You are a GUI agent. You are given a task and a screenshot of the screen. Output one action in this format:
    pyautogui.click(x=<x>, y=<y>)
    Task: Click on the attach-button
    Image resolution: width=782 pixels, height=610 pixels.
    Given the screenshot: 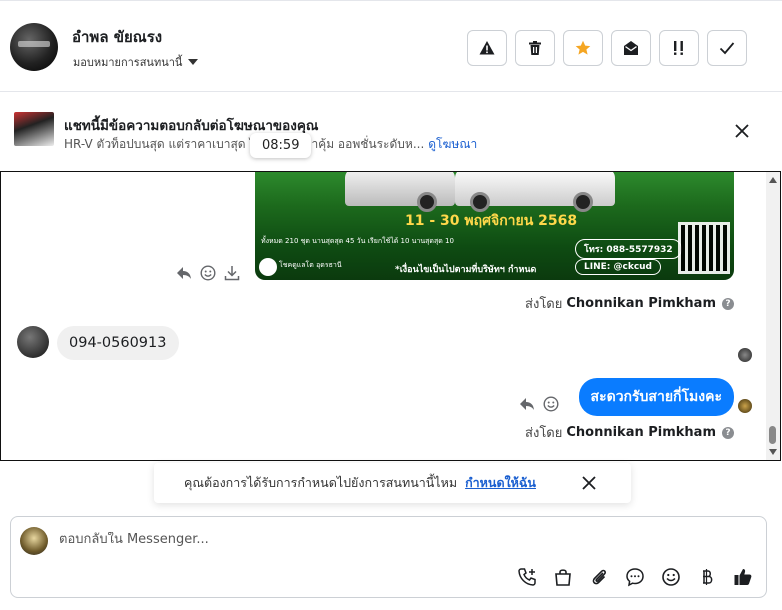 What is the action you would take?
    pyautogui.click(x=599, y=577)
    